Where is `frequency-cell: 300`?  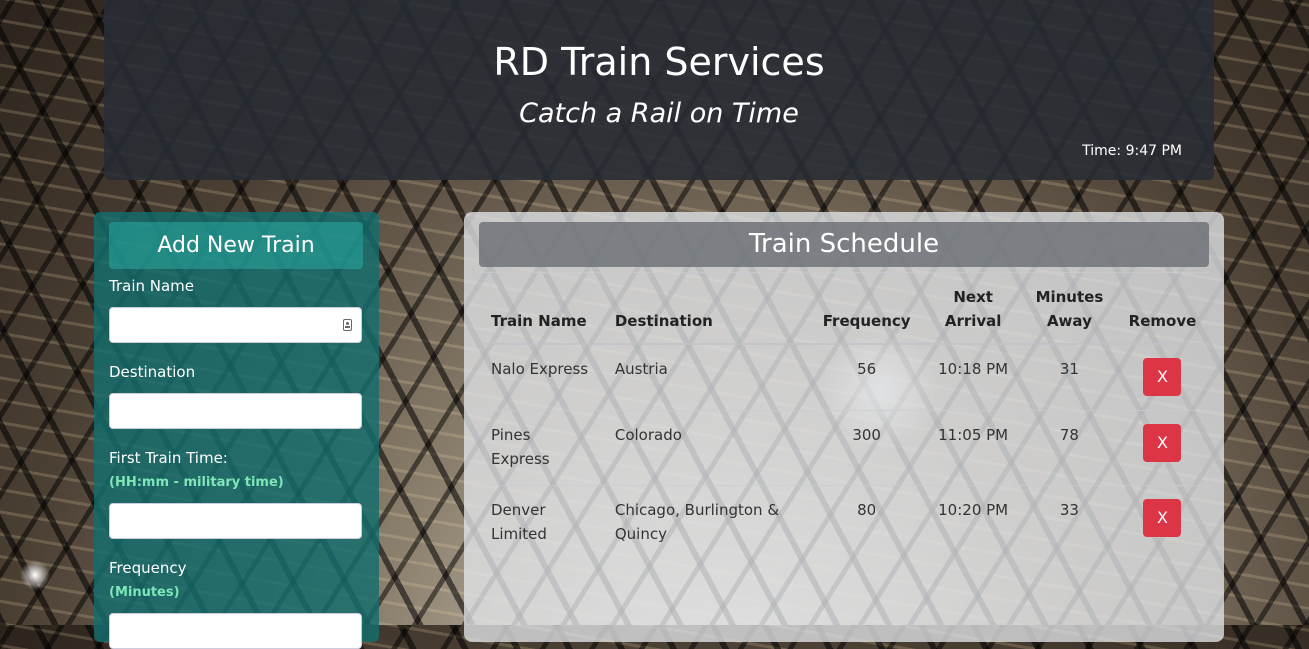
frequency-cell: 300 is located at coordinates (866, 448).